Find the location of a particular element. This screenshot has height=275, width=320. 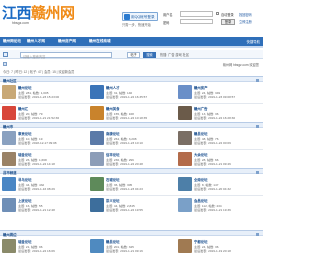

password-input is located at coordinates (196, 21).